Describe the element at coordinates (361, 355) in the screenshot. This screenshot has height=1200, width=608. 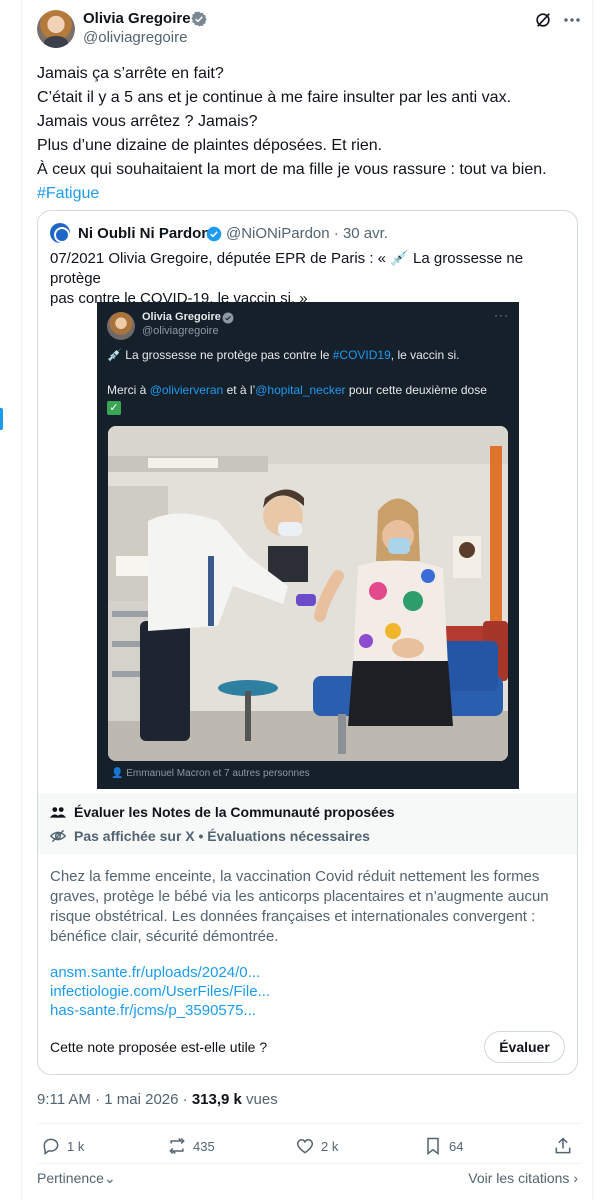
I see `screenshot-hashtag: #COVID19` at that location.